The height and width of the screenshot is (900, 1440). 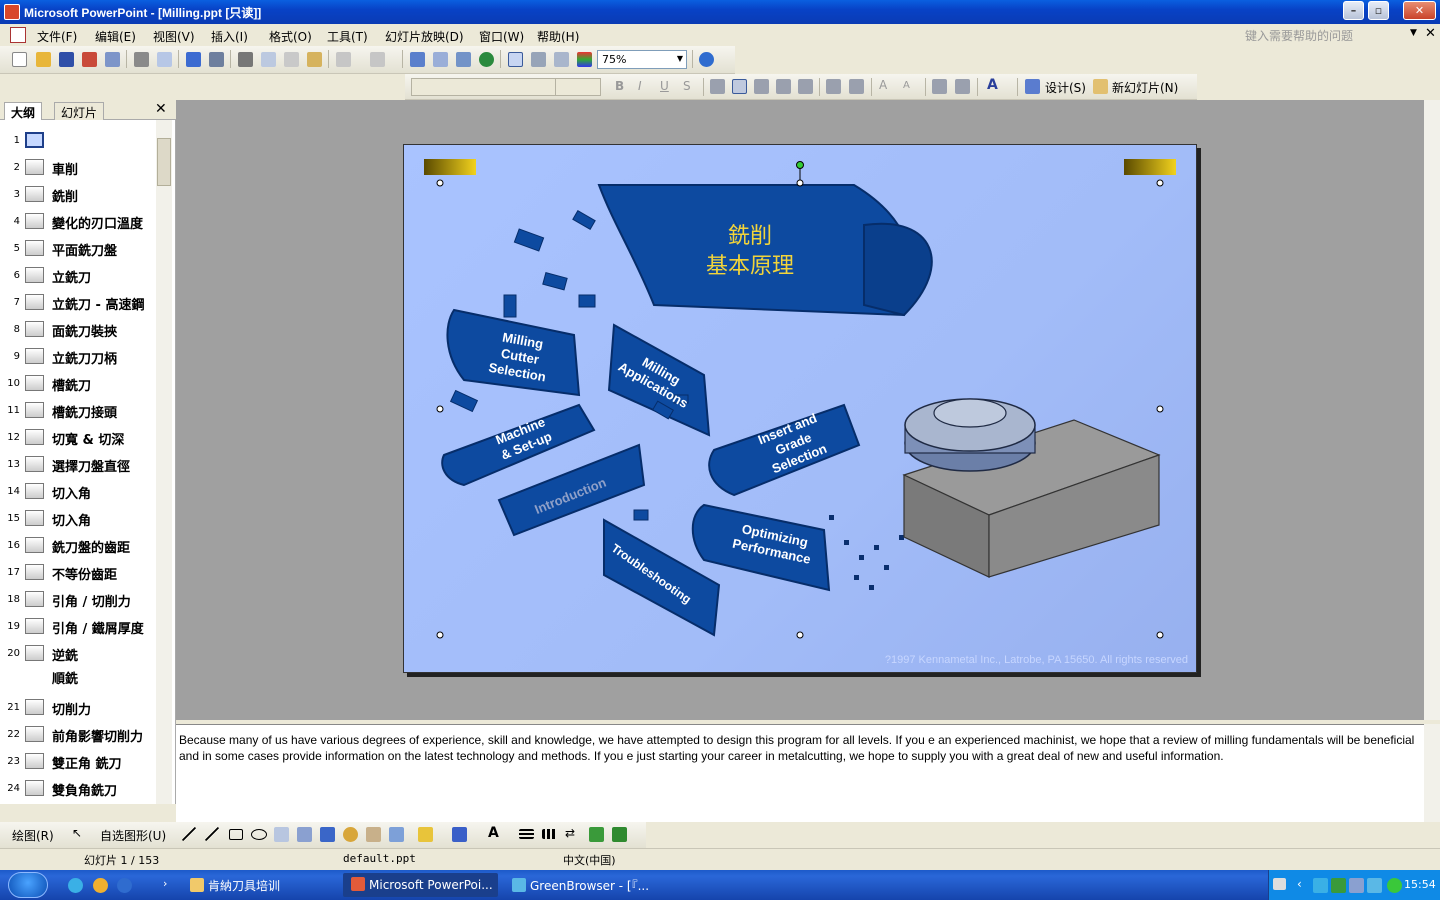 What do you see at coordinates (245, 59) in the screenshot?
I see `cut-icon` at bounding box center [245, 59].